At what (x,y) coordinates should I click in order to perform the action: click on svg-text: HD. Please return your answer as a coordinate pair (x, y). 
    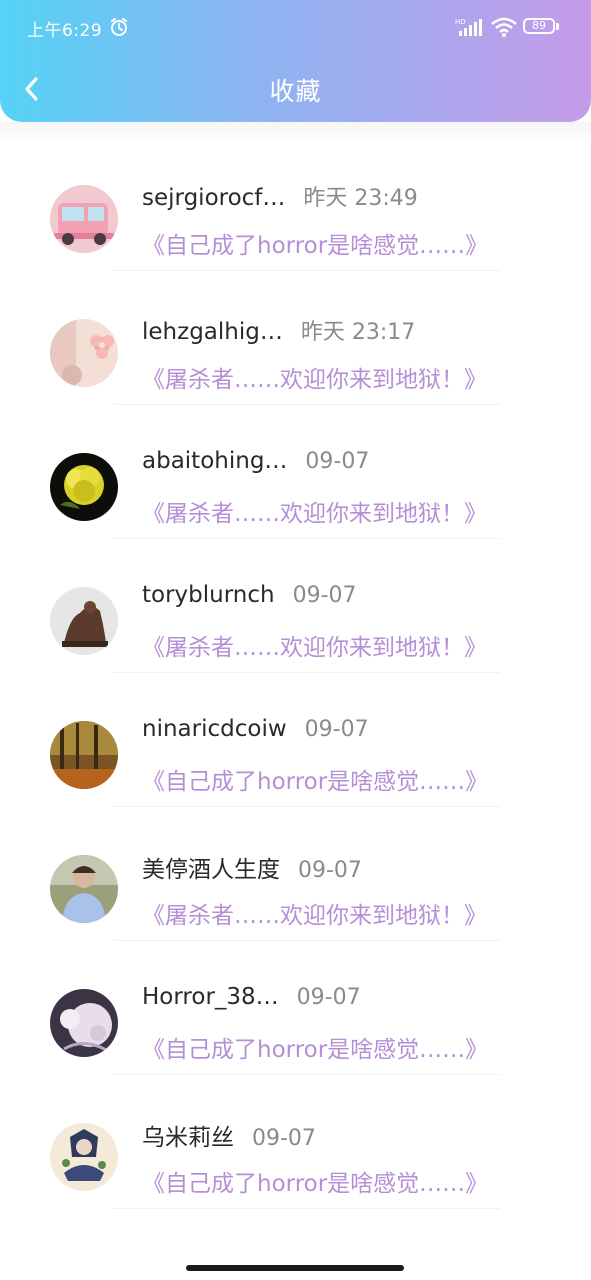
    Looking at the image, I should click on (460, 22).